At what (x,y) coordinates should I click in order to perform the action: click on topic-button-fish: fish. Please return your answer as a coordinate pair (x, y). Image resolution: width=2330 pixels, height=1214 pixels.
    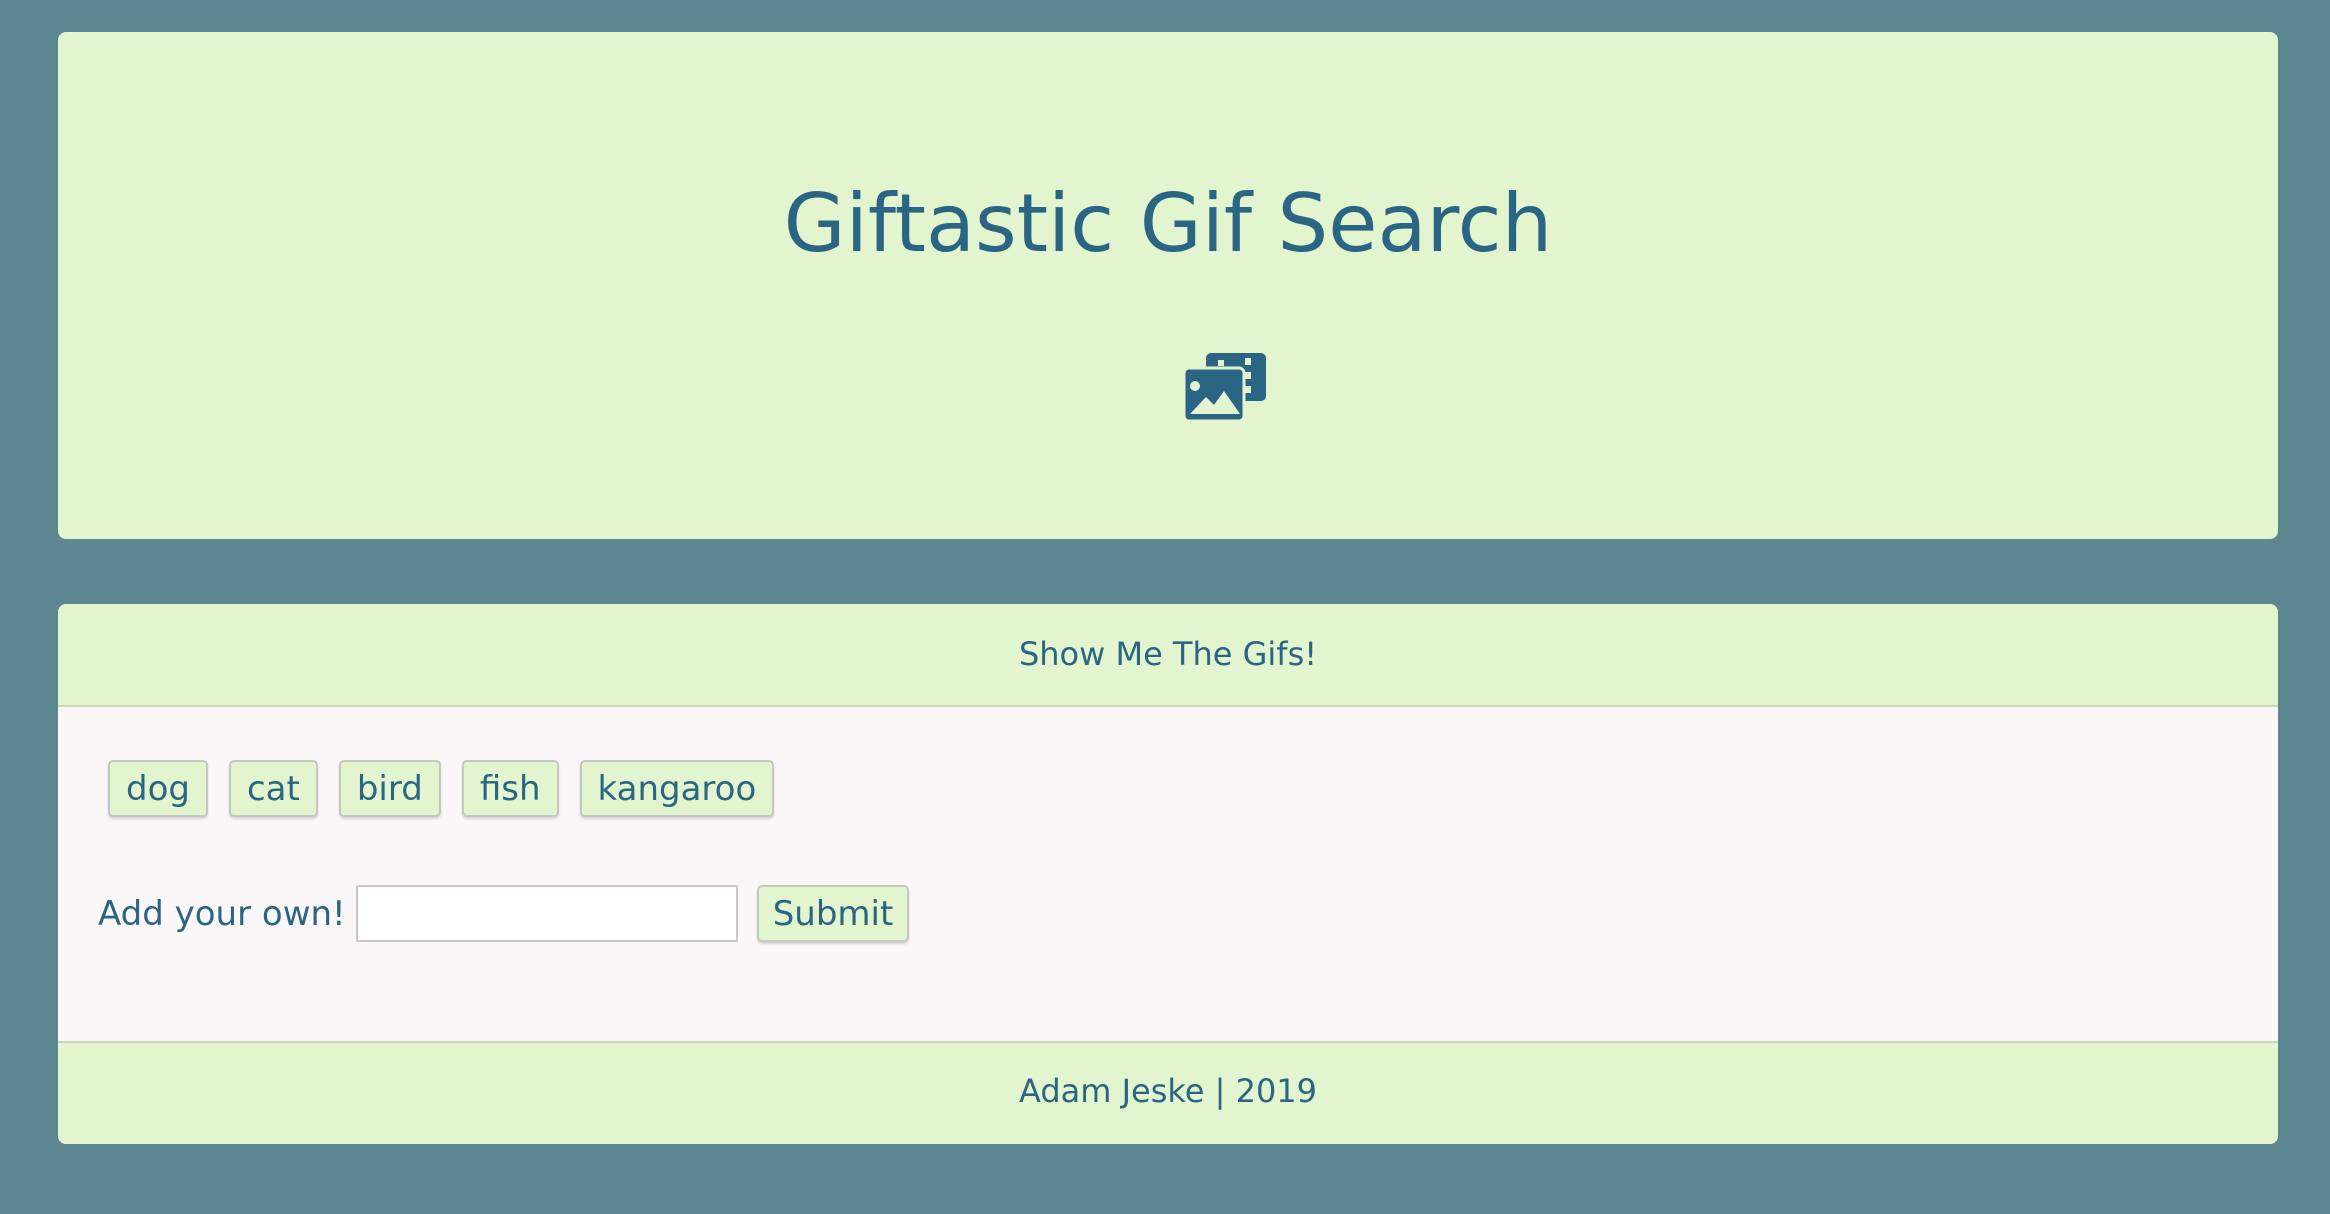
    Looking at the image, I should click on (510, 788).